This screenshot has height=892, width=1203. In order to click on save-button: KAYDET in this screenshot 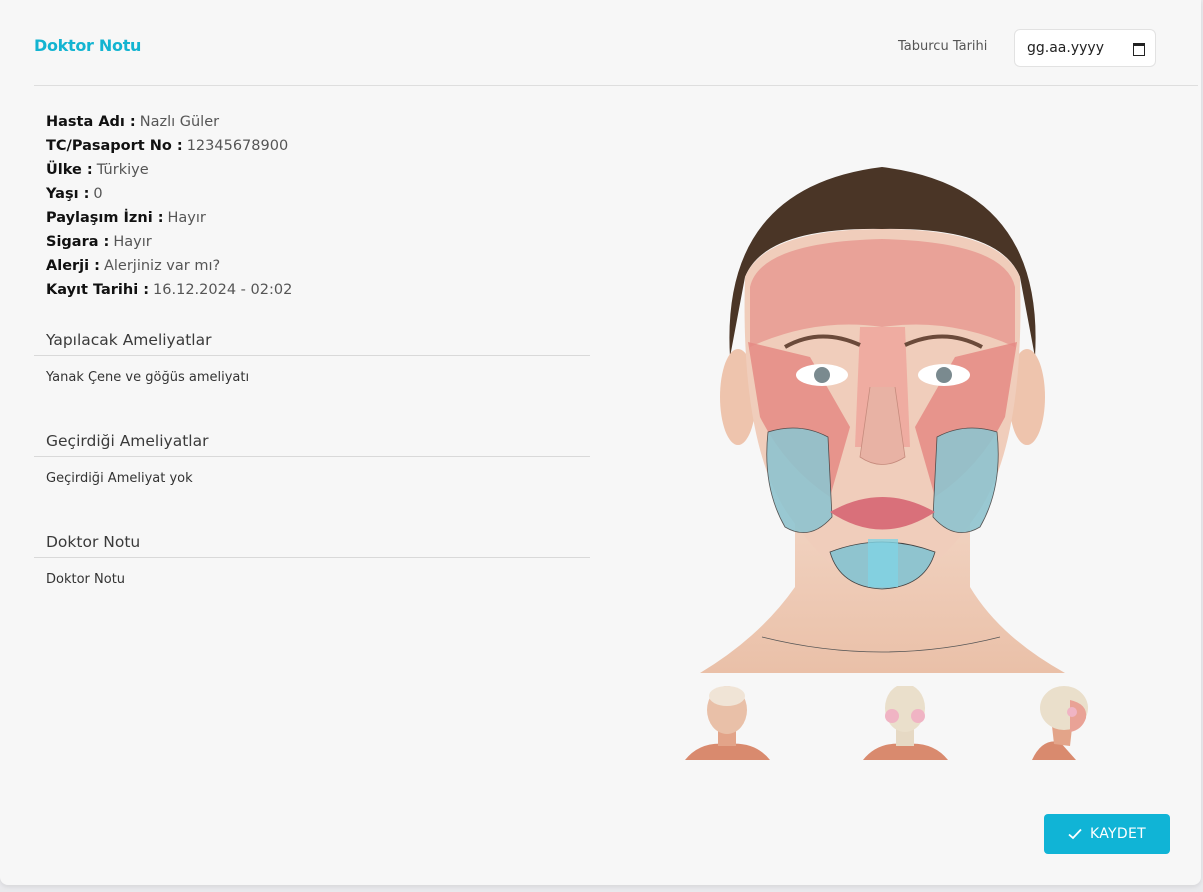, I will do `click(1107, 834)`.